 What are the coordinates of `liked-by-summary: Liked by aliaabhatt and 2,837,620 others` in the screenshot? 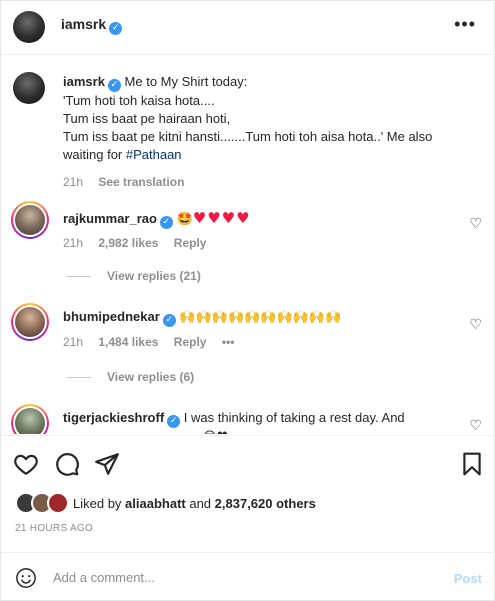 It's located at (194, 503).